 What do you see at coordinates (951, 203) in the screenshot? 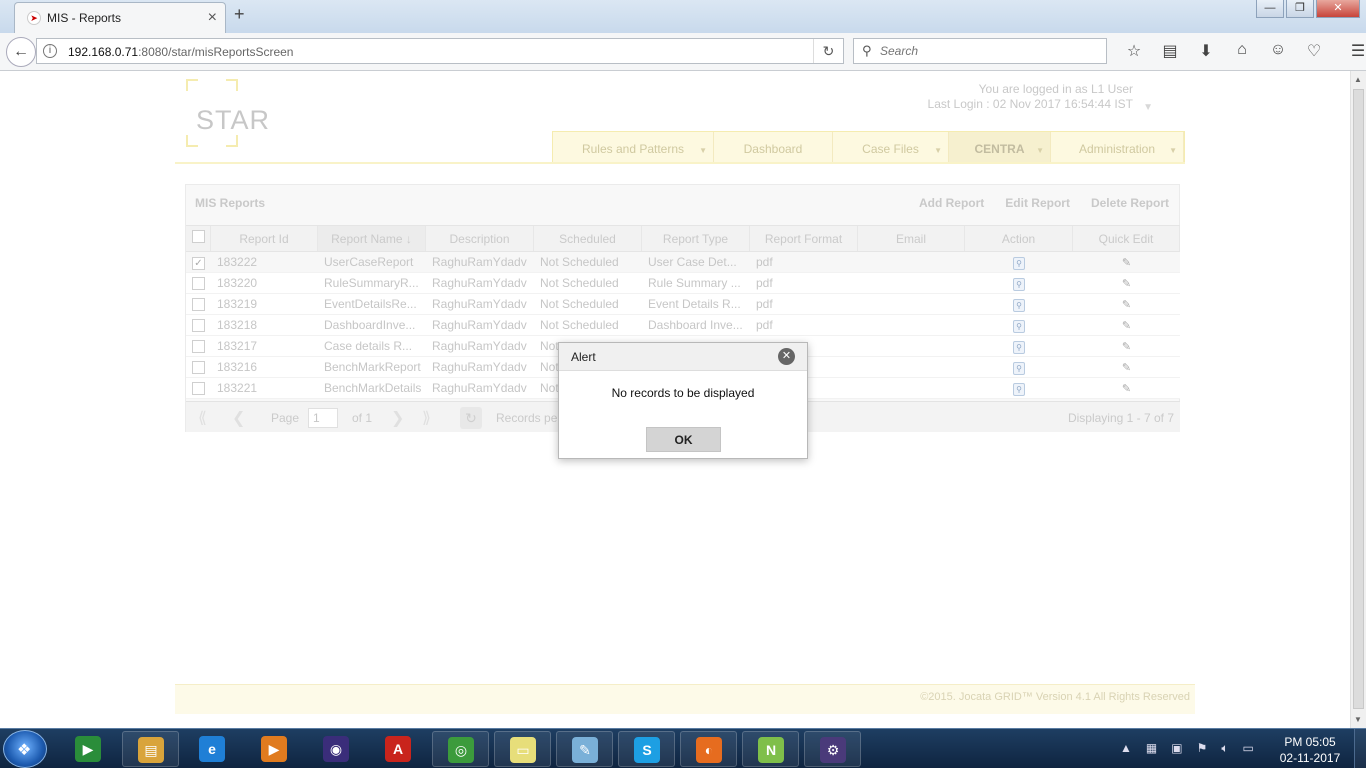
I see `add-report-button: Add Report` at bounding box center [951, 203].